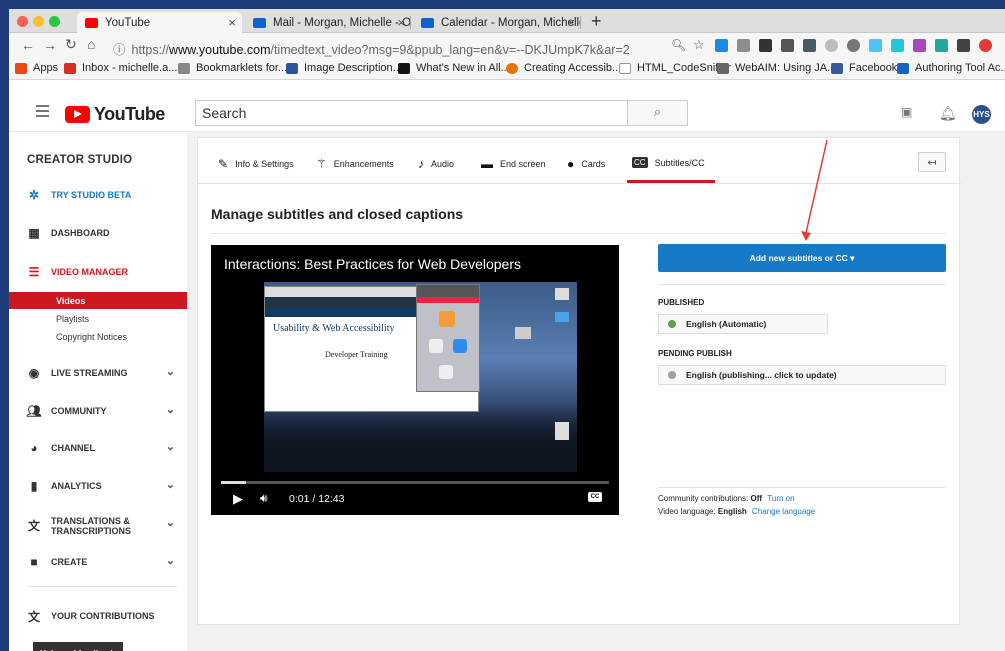 The width and height of the screenshot is (1005, 651). Describe the element at coordinates (814, 190) in the screenshot. I see `annotation-arrow` at that location.